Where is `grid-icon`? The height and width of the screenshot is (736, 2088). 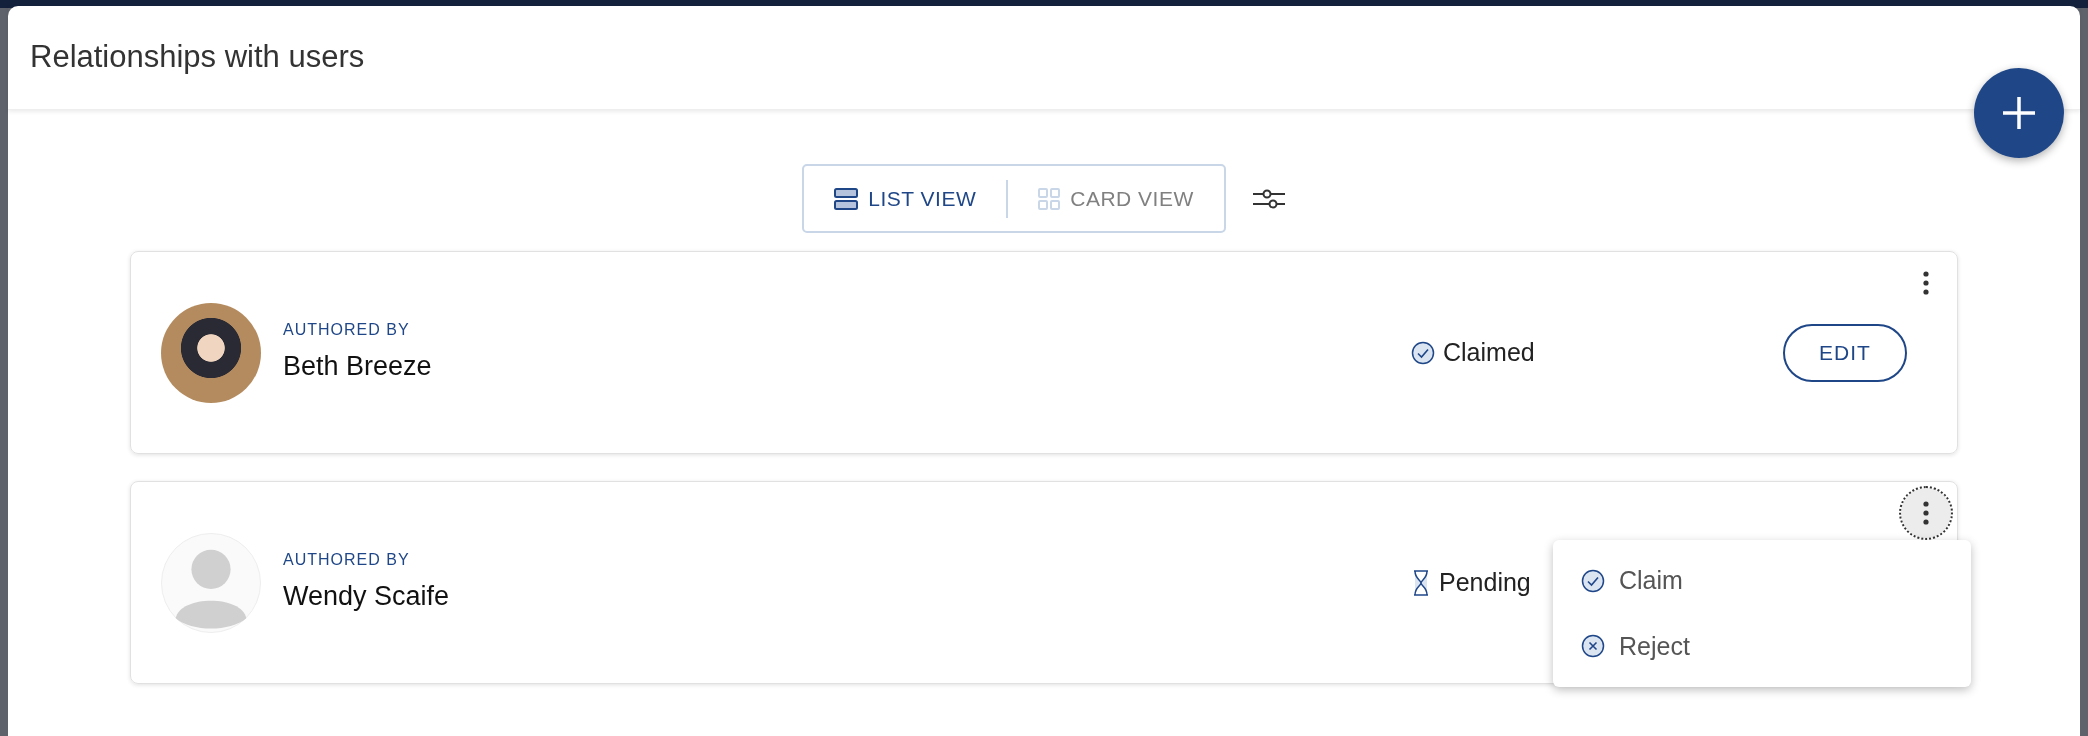
grid-icon is located at coordinates (1049, 198).